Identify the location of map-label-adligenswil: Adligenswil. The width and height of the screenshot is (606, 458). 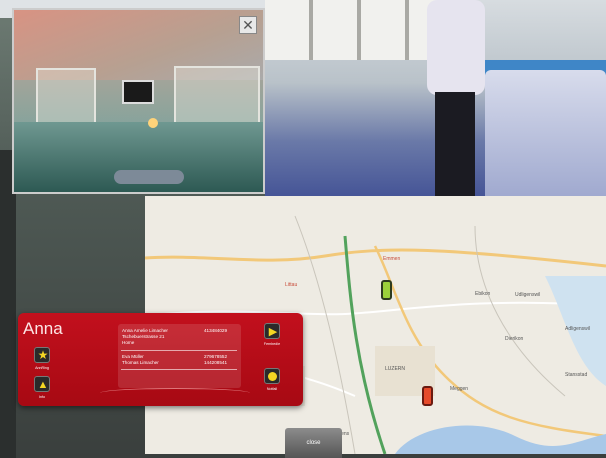
(578, 329).